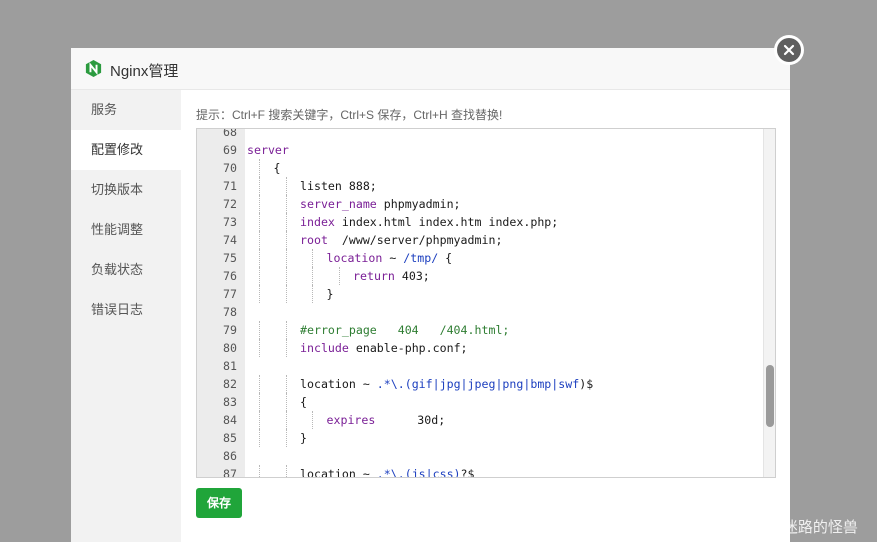  What do you see at coordinates (230, 133) in the screenshot?
I see `line-number: 68` at bounding box center [230, 133].